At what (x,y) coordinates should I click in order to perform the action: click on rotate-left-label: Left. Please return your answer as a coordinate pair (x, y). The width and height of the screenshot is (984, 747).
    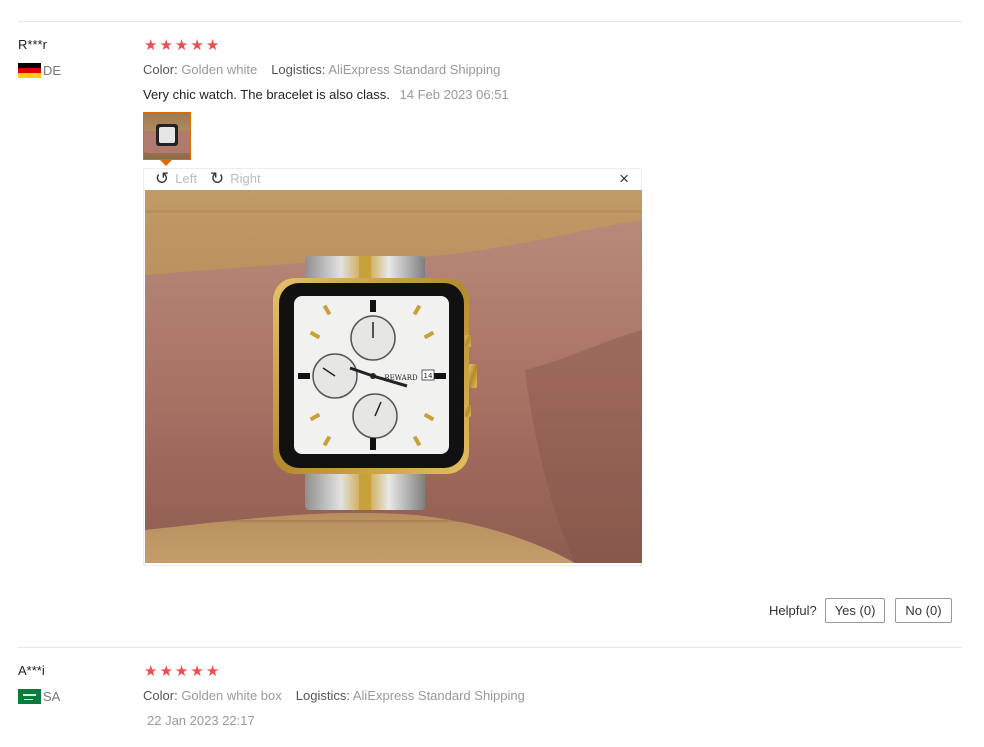
    Looking at the image, I should click on (186, 178).